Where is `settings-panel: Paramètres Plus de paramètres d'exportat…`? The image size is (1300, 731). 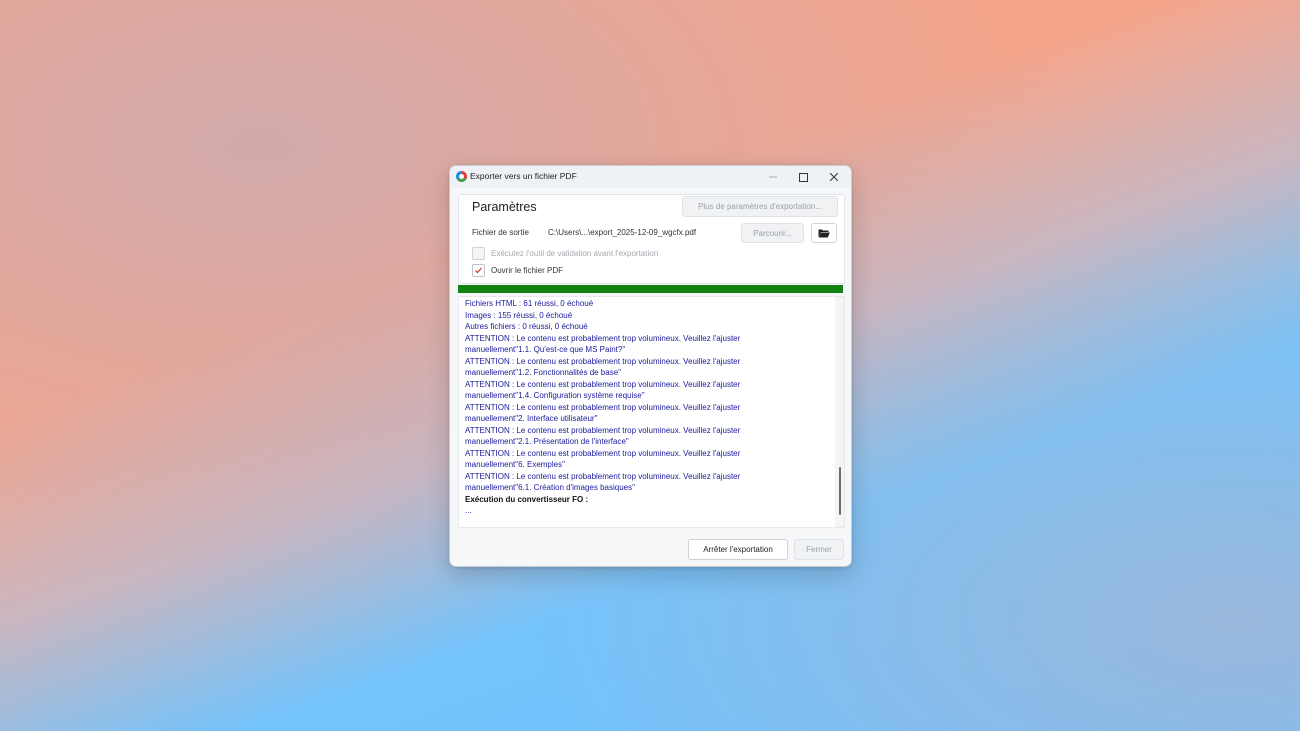 settings-panel: Paramètres Plus de paramètres d'exportat… is located at coordinates (651, 239).